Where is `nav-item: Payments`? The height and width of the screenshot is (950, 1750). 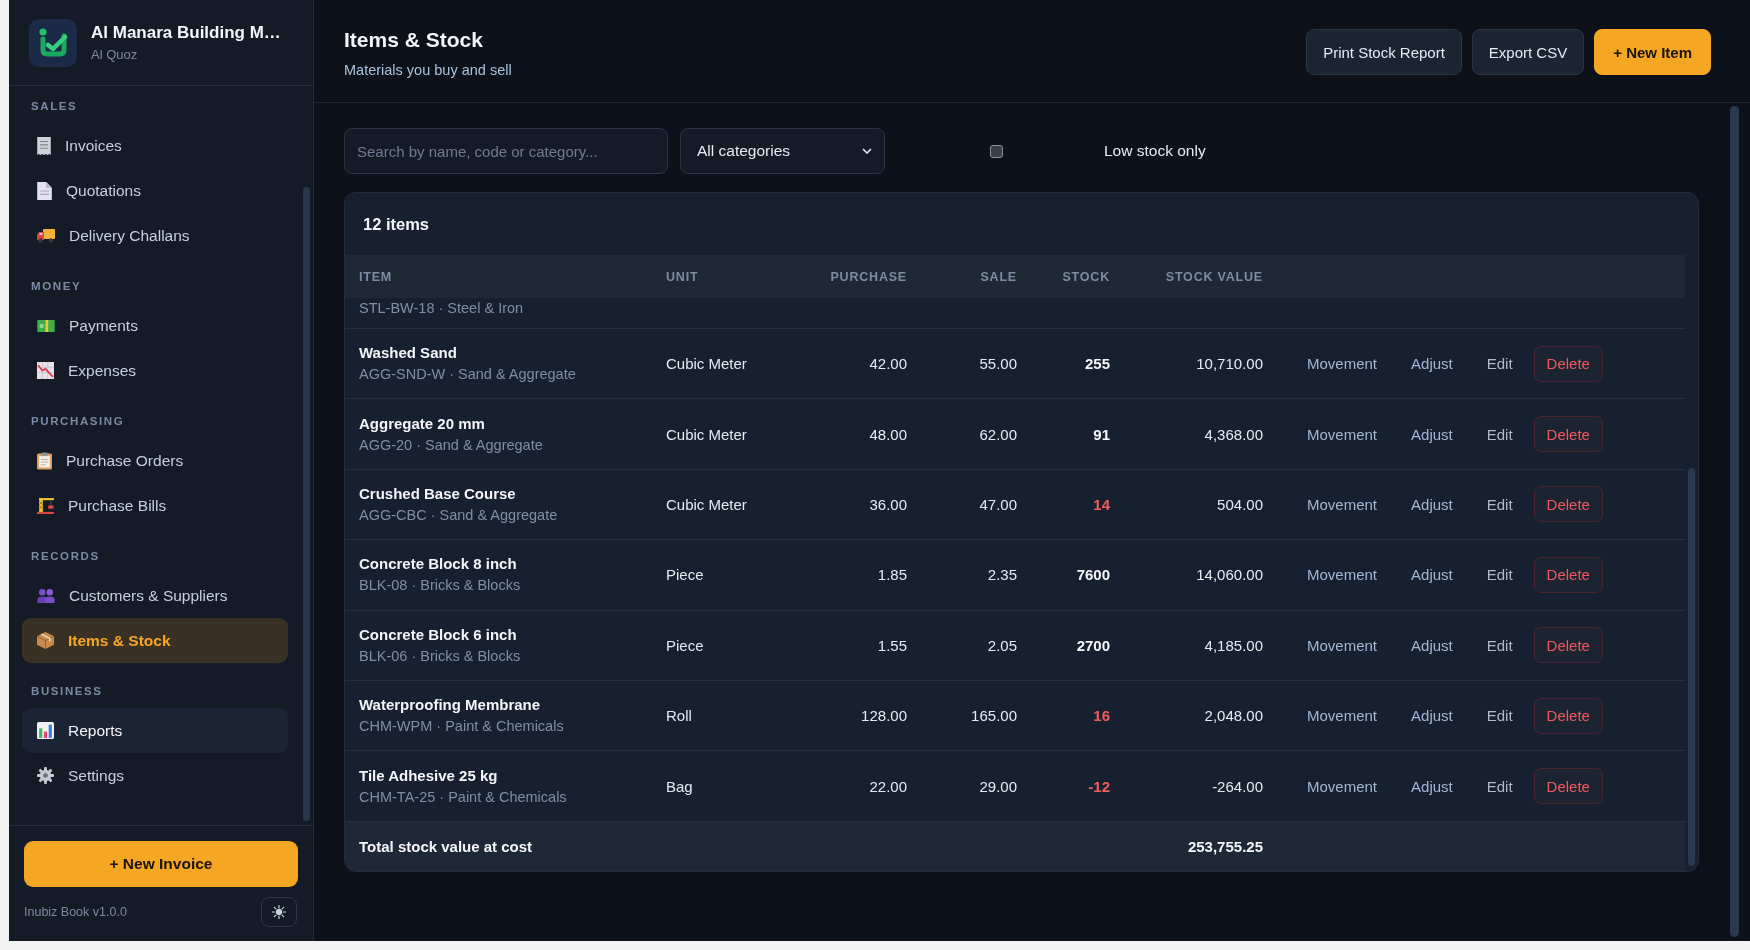 nav-item: Payments is located at coordinates (155, 325).